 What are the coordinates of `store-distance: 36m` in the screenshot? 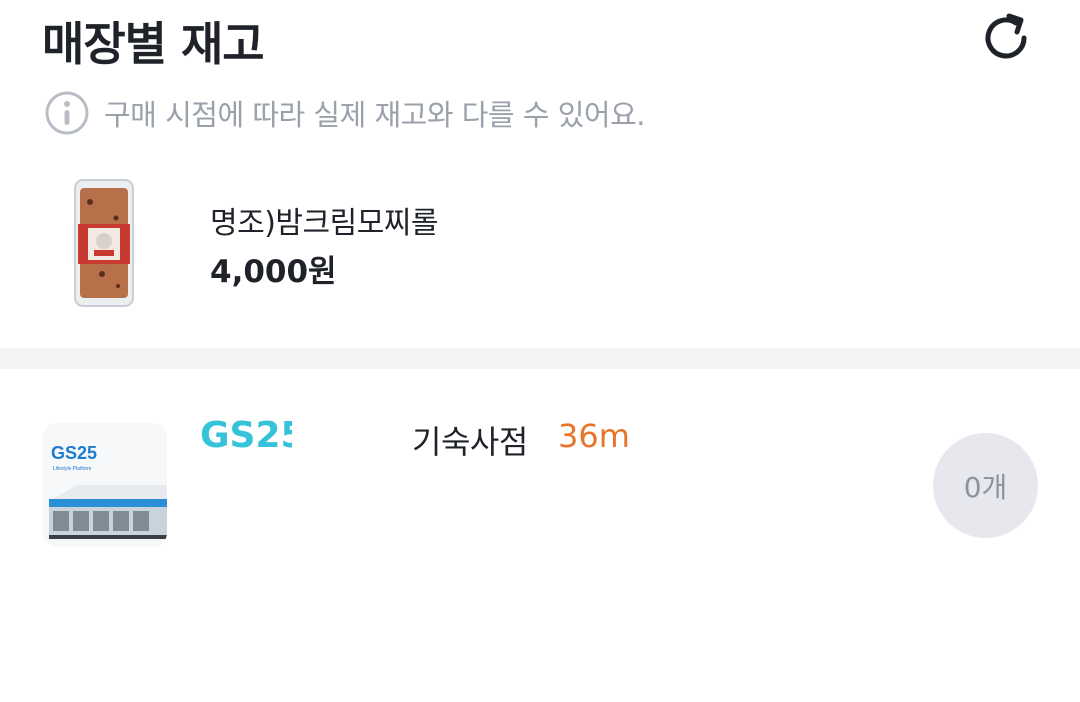 It's located at (594, 436).